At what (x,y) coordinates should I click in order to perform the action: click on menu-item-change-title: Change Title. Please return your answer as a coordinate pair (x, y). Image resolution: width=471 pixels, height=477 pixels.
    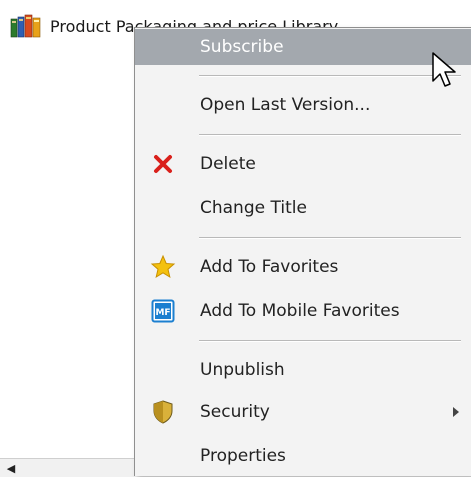
    Looking at the image, I should click on (303, 208).